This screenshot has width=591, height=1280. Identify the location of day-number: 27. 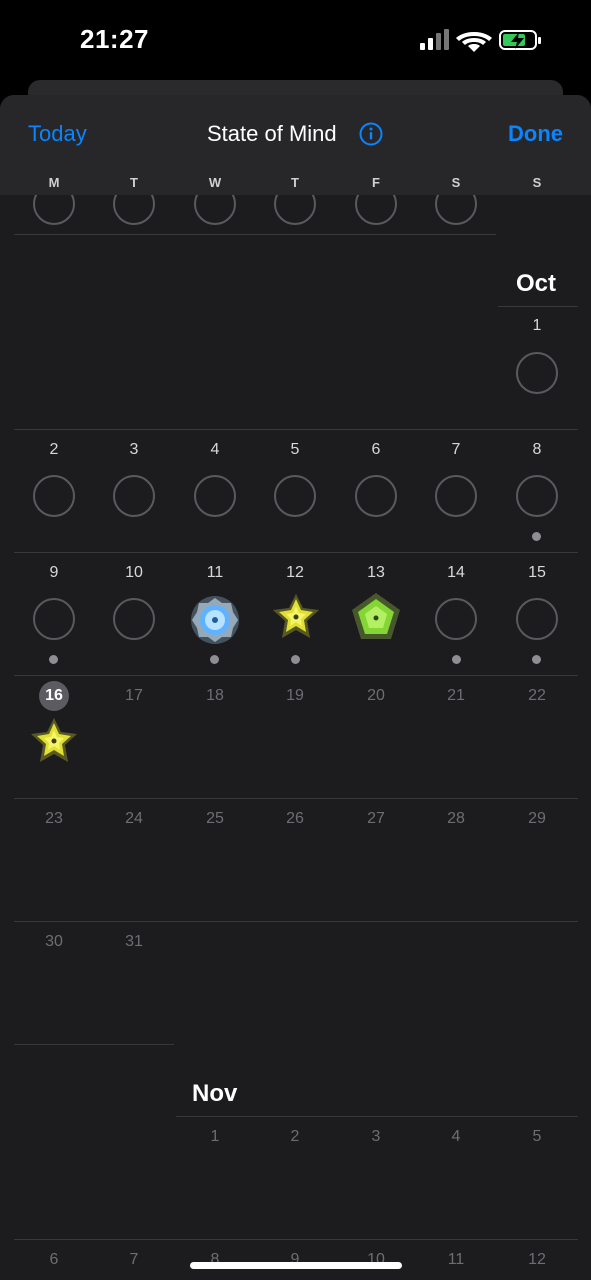
(376, 818).